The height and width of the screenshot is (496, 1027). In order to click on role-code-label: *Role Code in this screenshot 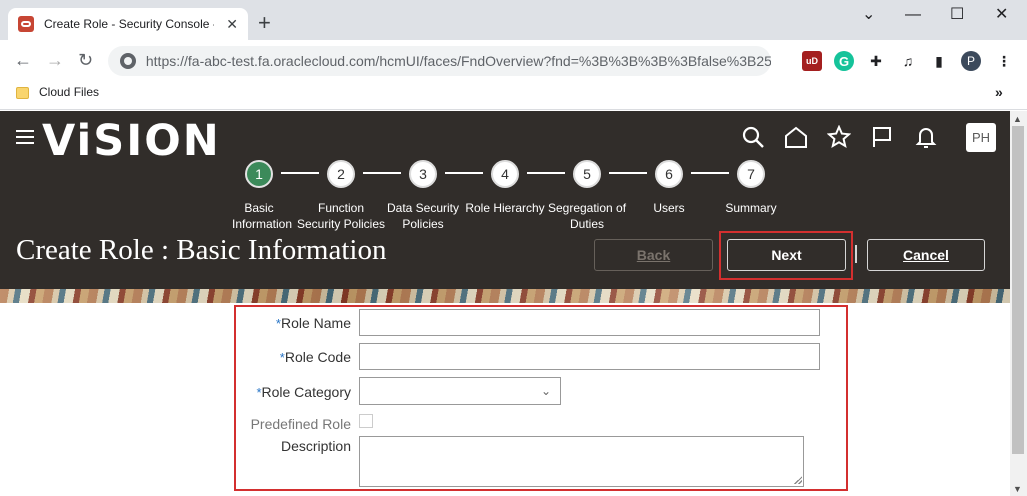, I will do `click(315, 357)`.